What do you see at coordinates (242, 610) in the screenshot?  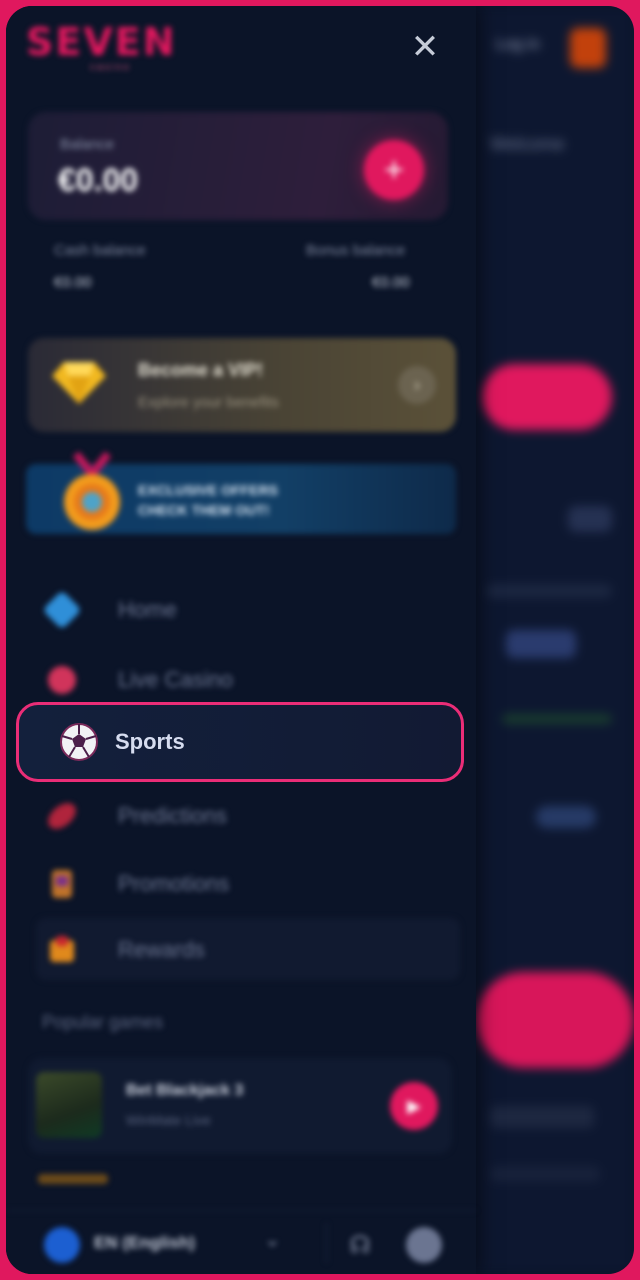 I see `nav-item-home: Home` at bounding box center [242, 610].